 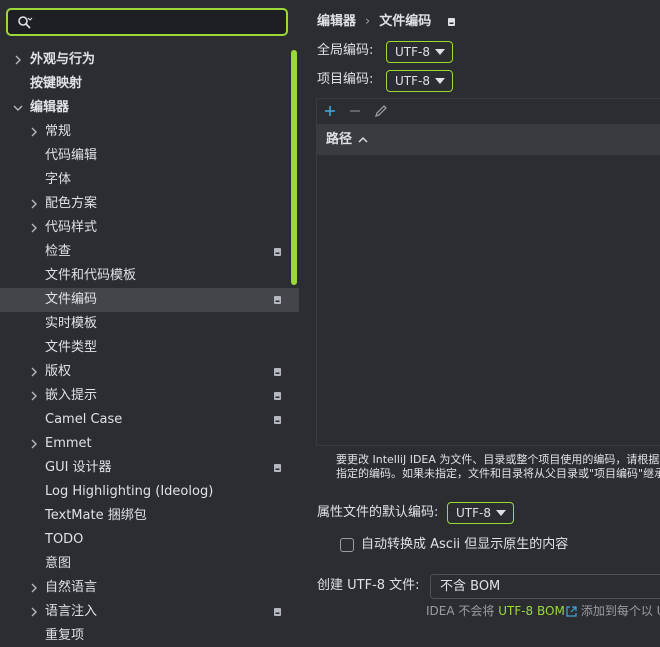 I want to click on sidebar-item: GUI 设计器, so click(x=149, y=468).